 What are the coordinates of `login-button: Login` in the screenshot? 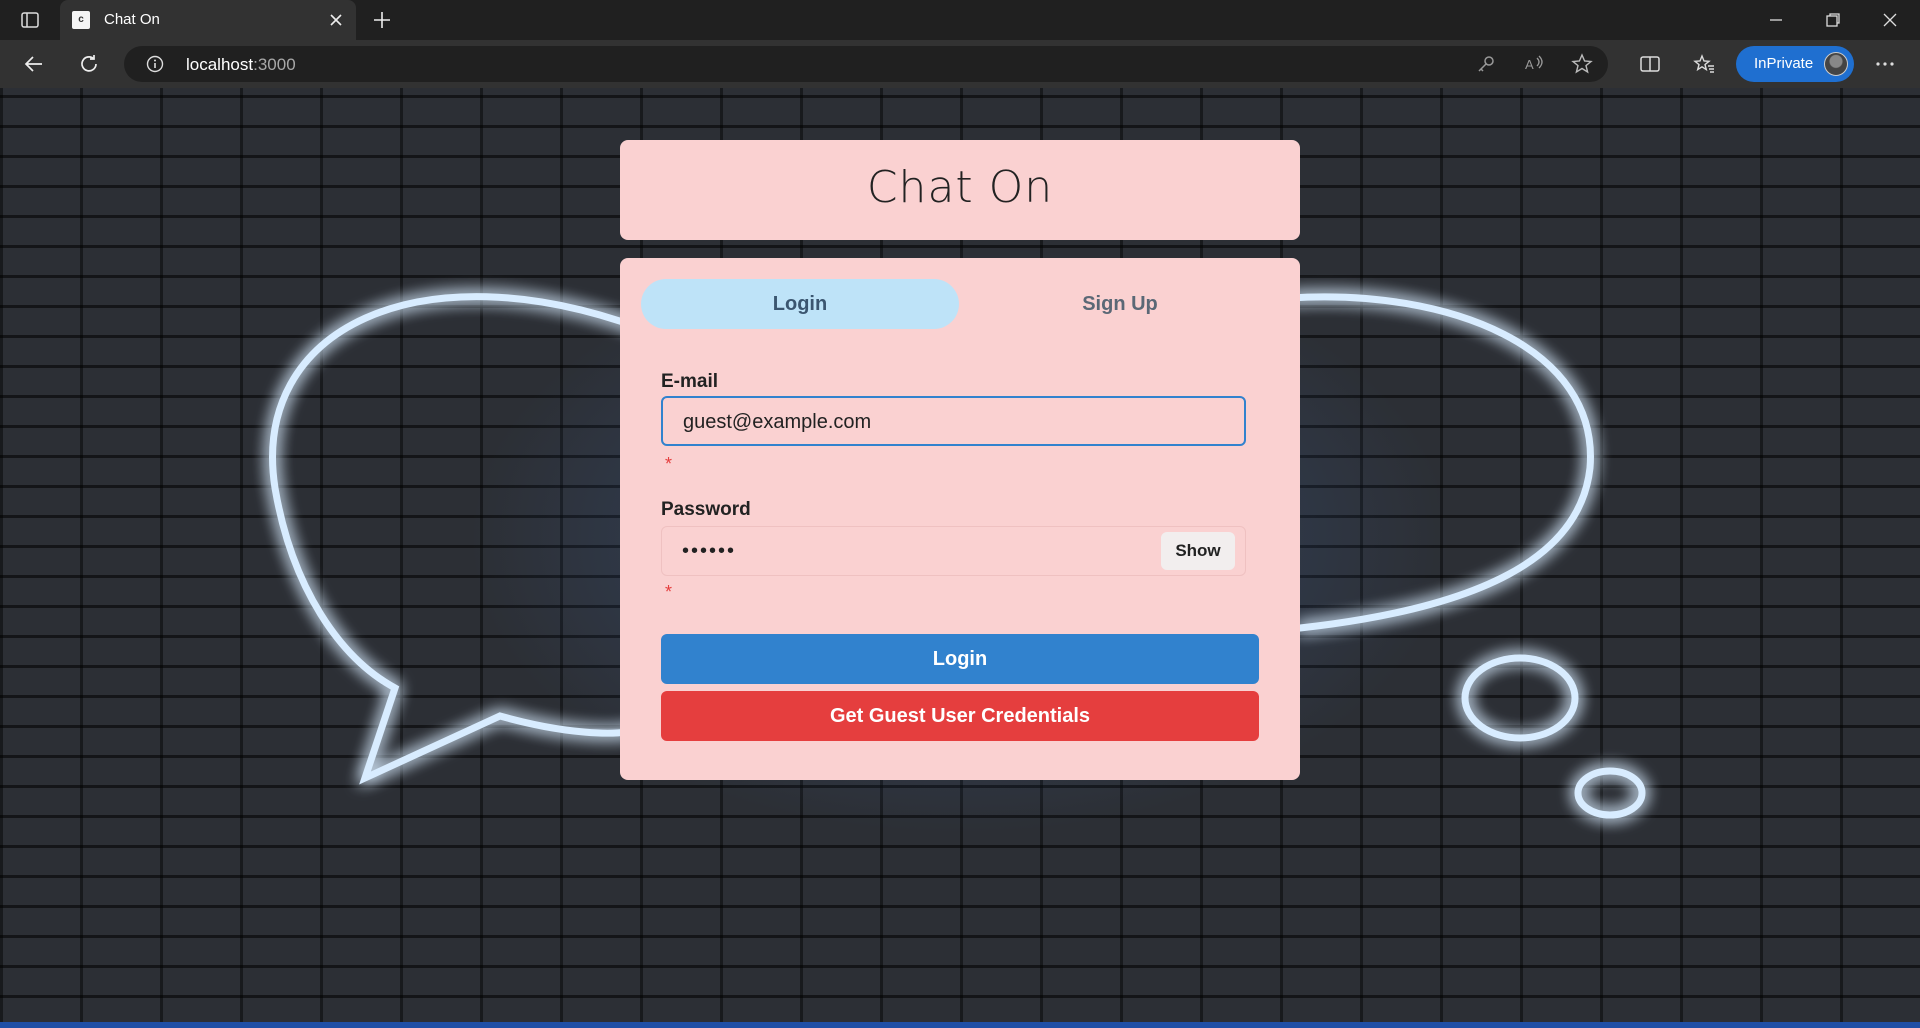 It's located at (960, 659).